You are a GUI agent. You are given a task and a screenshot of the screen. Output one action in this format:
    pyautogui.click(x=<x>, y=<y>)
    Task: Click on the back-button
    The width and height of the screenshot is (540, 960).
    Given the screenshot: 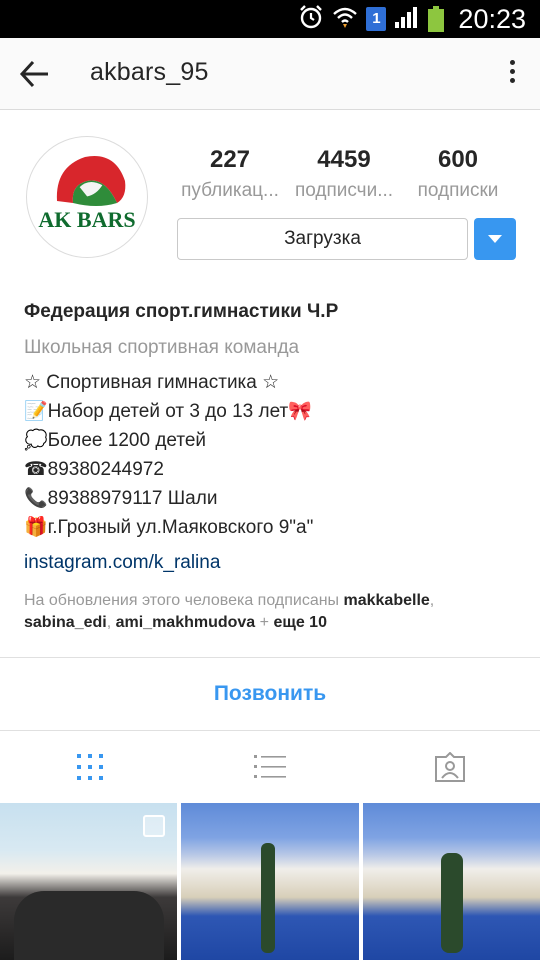 What is the action you would take?
    pyautogui.click(x=35, y=74)
    